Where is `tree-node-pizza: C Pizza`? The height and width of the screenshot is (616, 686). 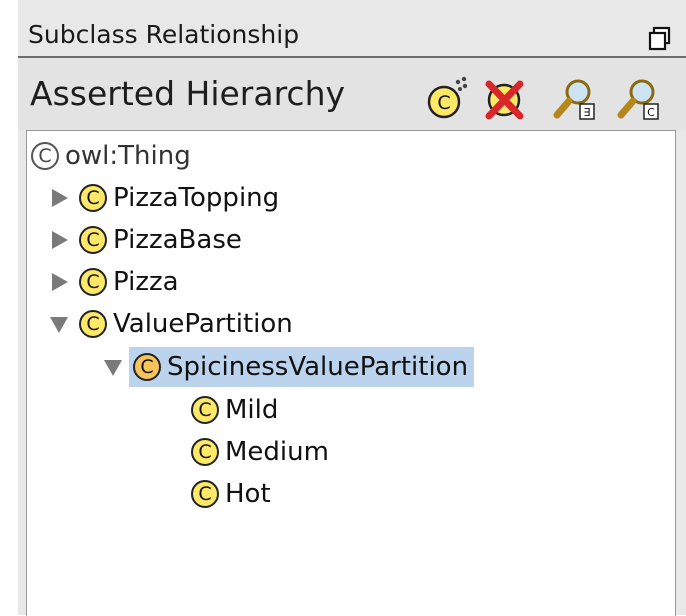 tree-node-pizza: C Pizza is located at coordinates (113, 282).